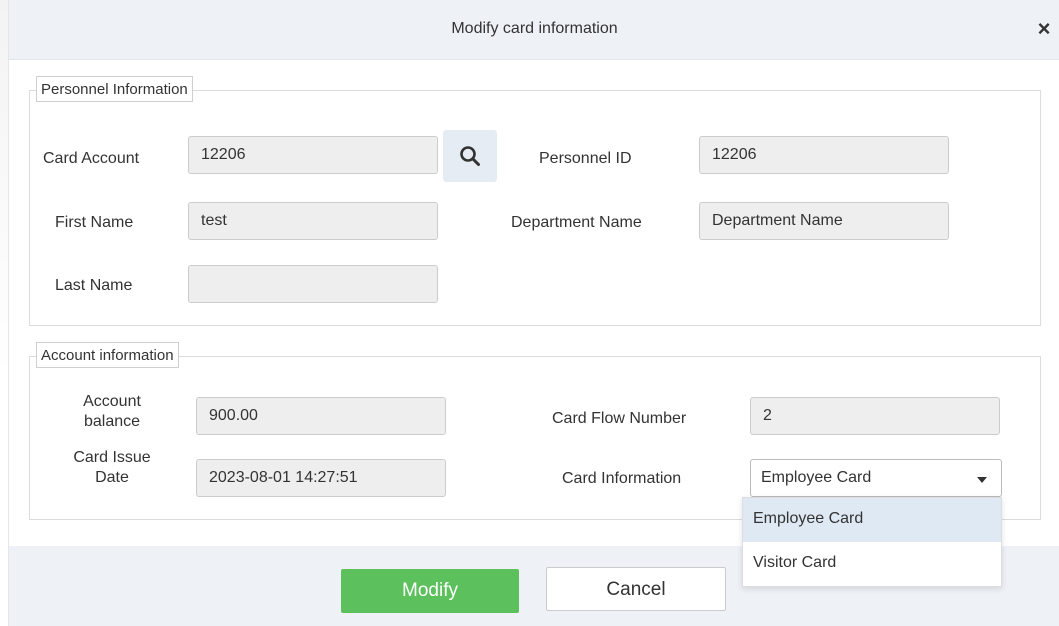 The width and height of the screenshot is (1059, 626). I want to click on close-icon: ×, so click(1044, 29).